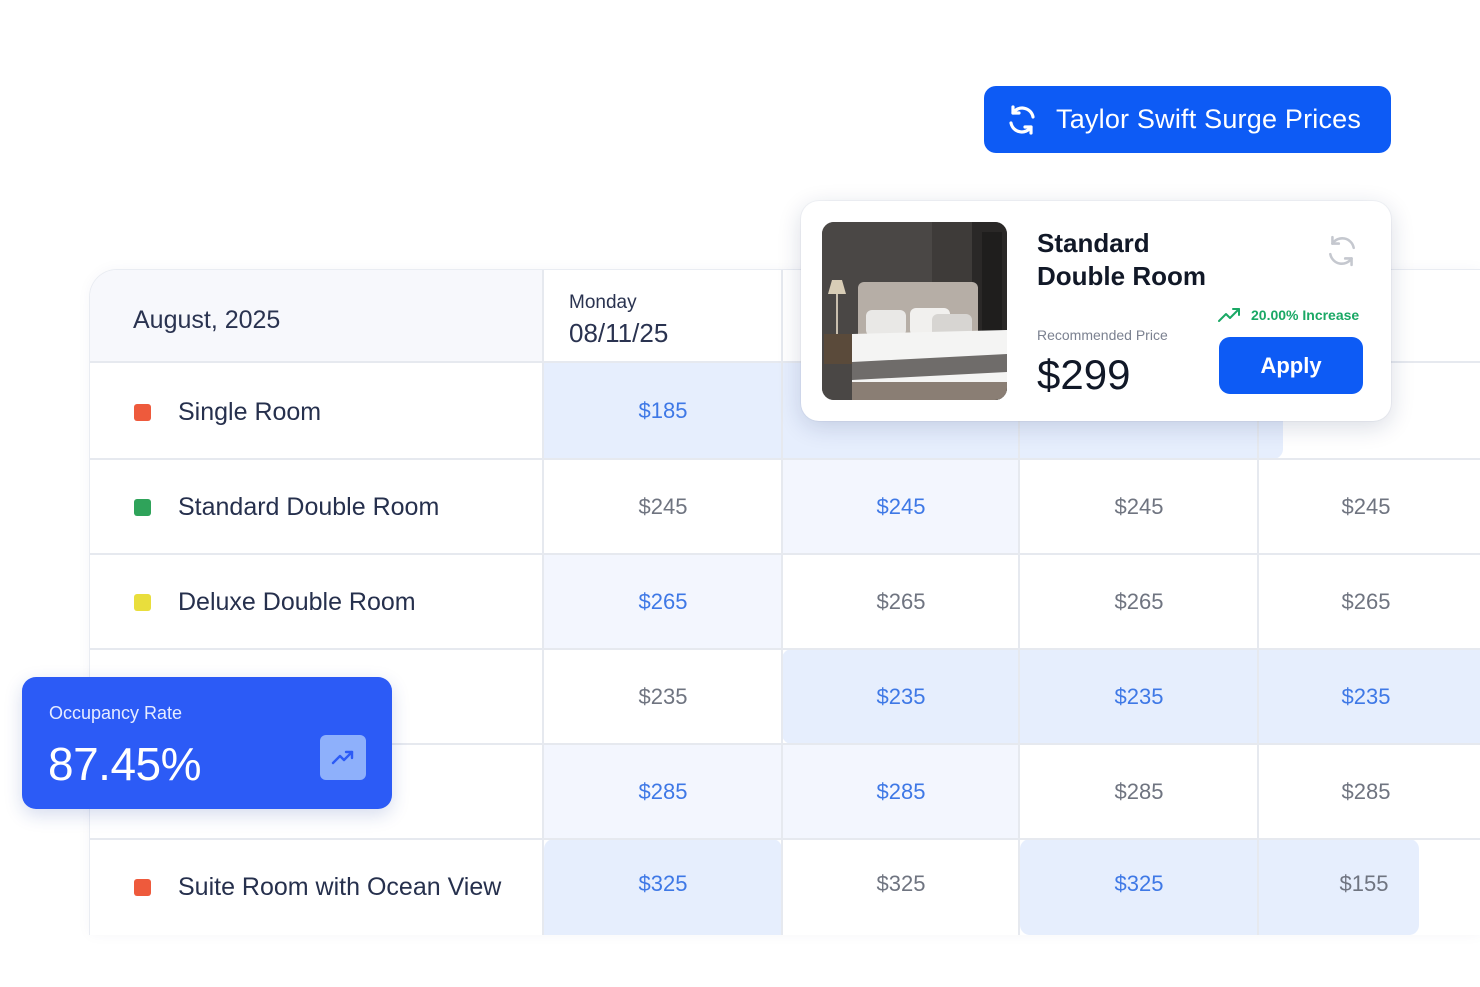 The image size is (1480, 987). Describe the element at coordinates (1121, 276) in the screenshot. I see `room-title-line: Double Room` at that location.